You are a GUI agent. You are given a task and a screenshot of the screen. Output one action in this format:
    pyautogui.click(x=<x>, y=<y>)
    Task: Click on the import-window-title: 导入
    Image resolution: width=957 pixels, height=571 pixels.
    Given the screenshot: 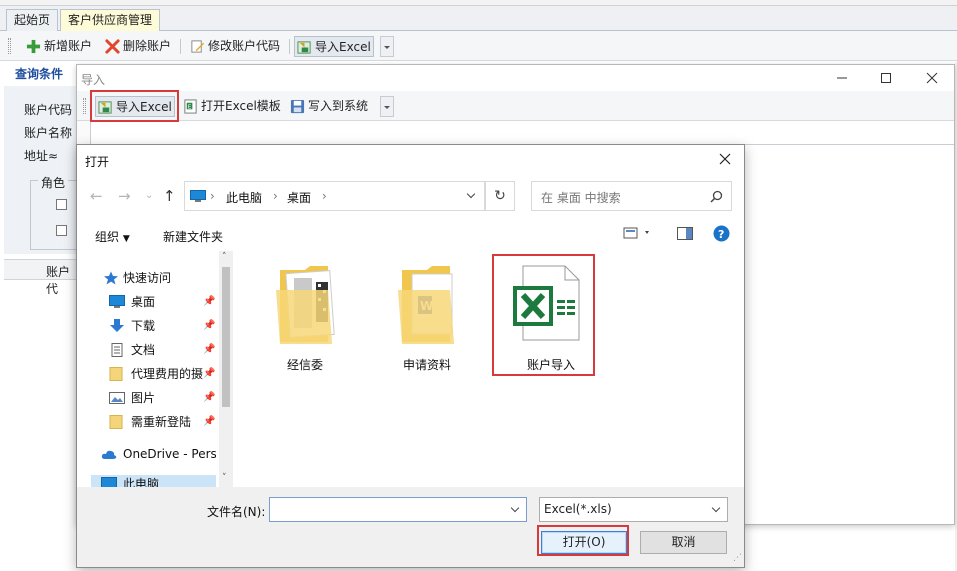 What is the action you would take?
    pyautogui.click(x=93, y=80)
    